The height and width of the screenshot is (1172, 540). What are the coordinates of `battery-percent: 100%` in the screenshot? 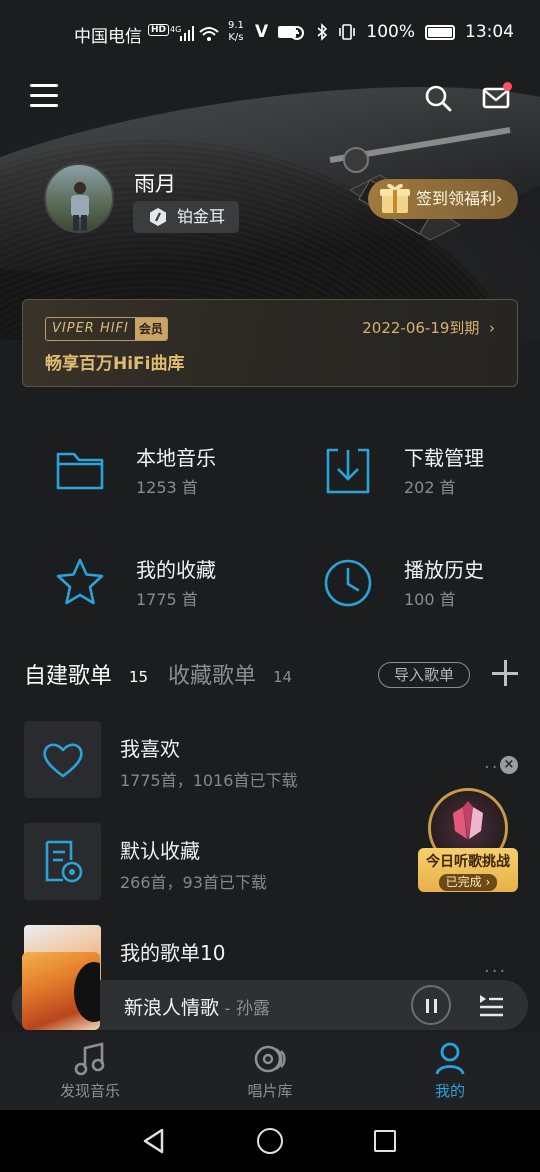 It's located at (390, 32).